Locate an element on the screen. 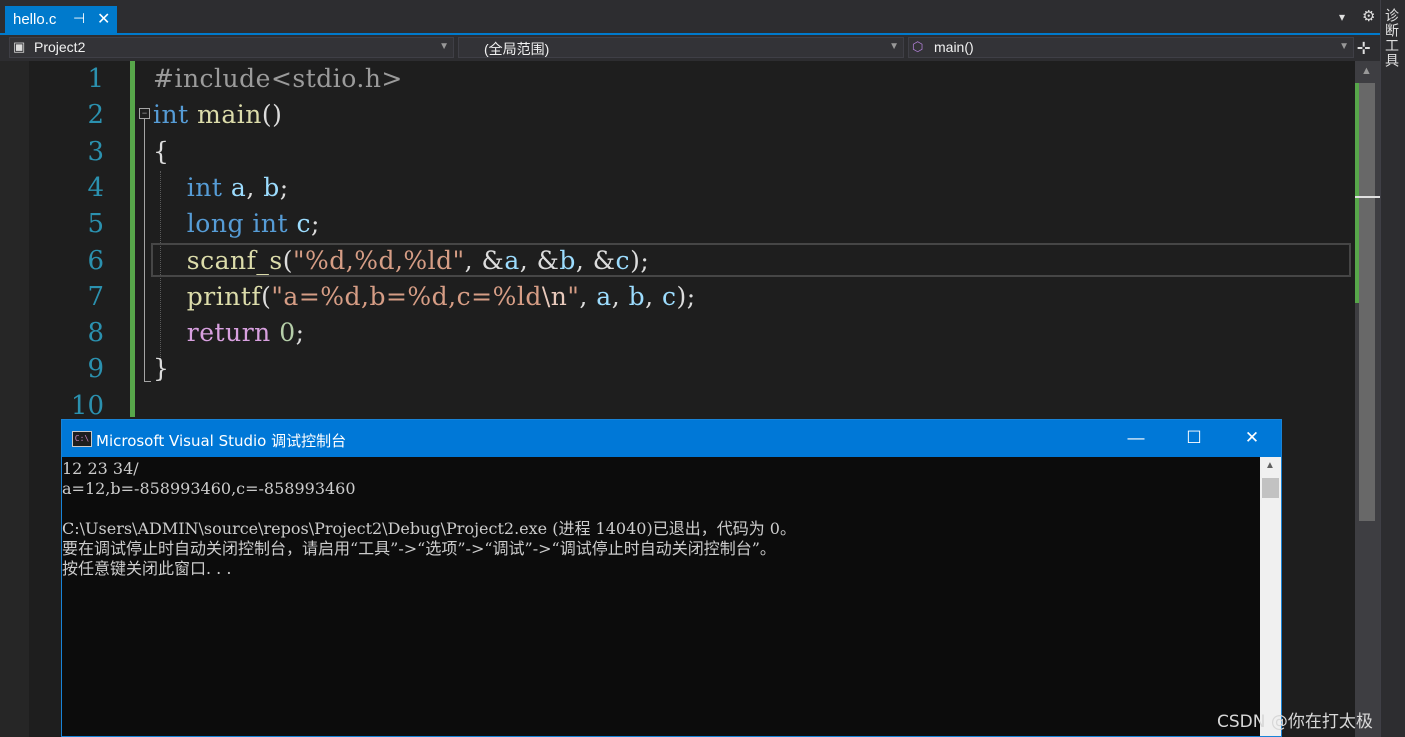  function-dropdown-value: main() is located at coordinates (954, 47).